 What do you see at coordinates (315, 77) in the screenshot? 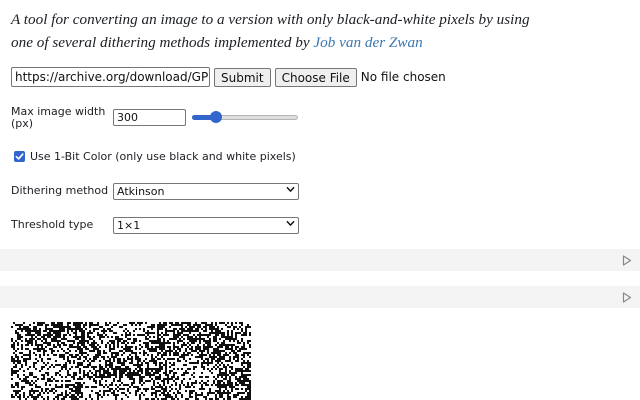
I see `choose-file-button: Choose File` at bounding box center [315, 77].